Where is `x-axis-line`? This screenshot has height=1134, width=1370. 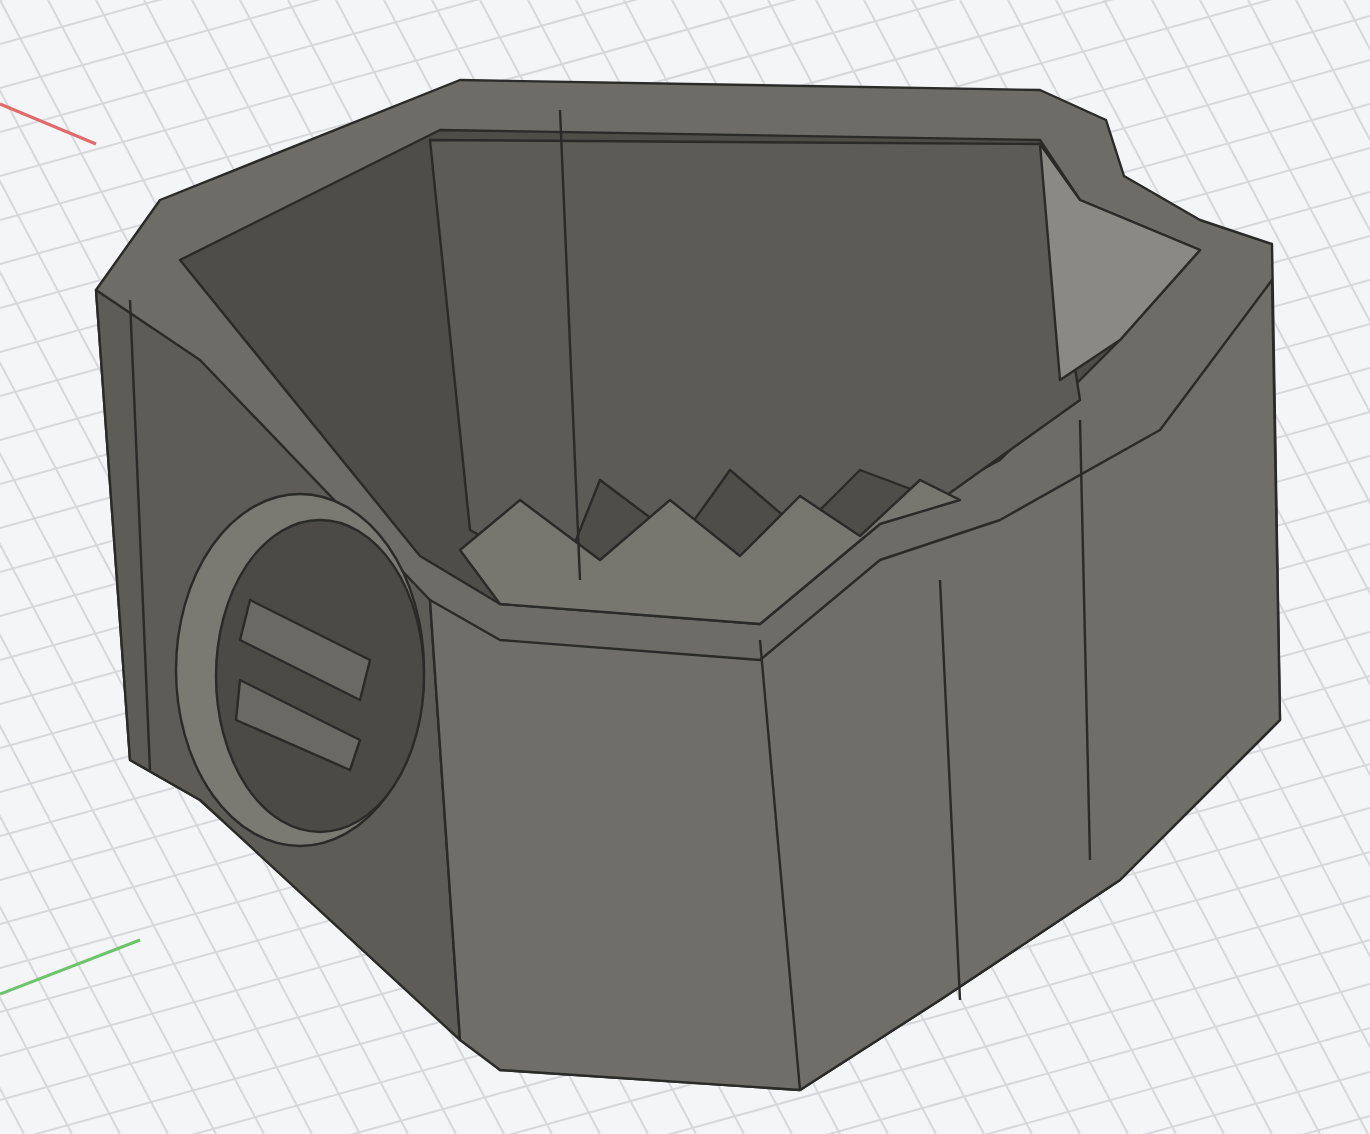 x-axis-line is located at coordinates (48, 124).